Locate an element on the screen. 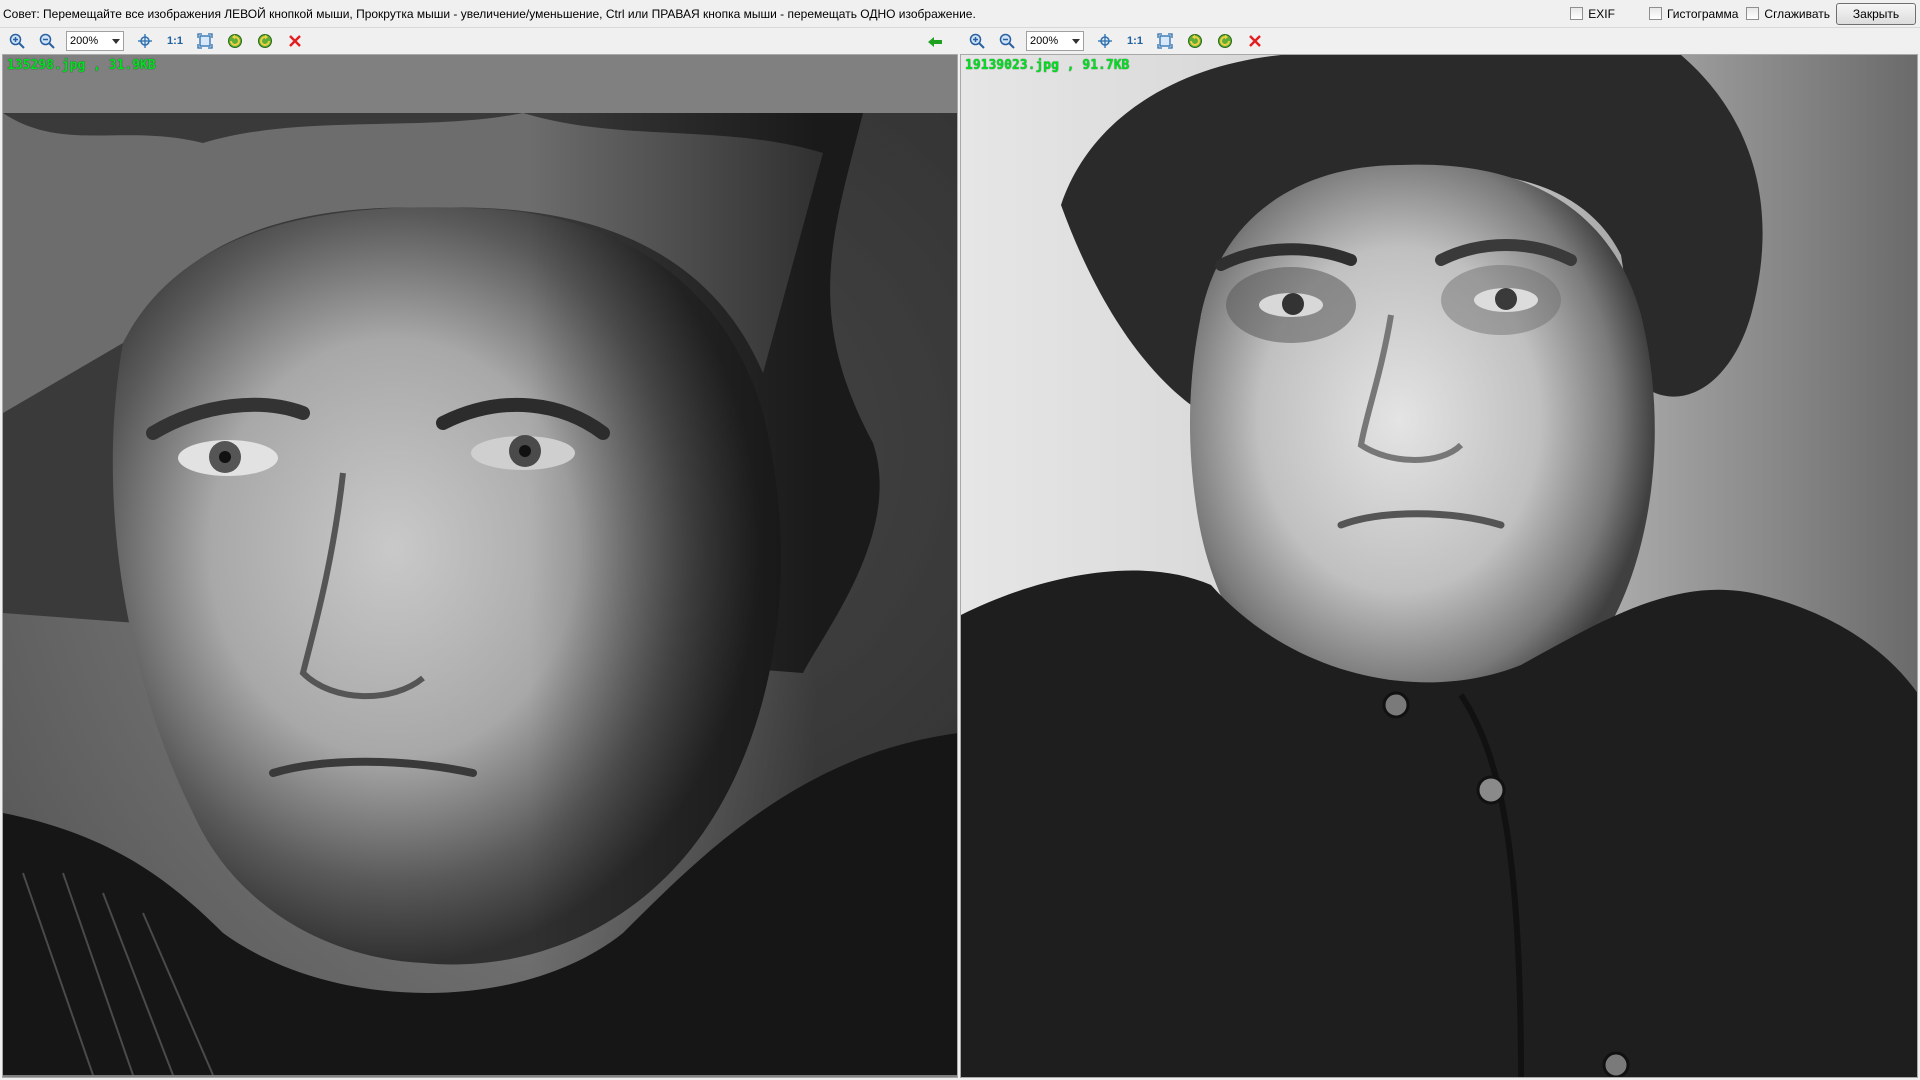  histogram-checkbox: Гистограмма is located at coordinates (1693, 13).